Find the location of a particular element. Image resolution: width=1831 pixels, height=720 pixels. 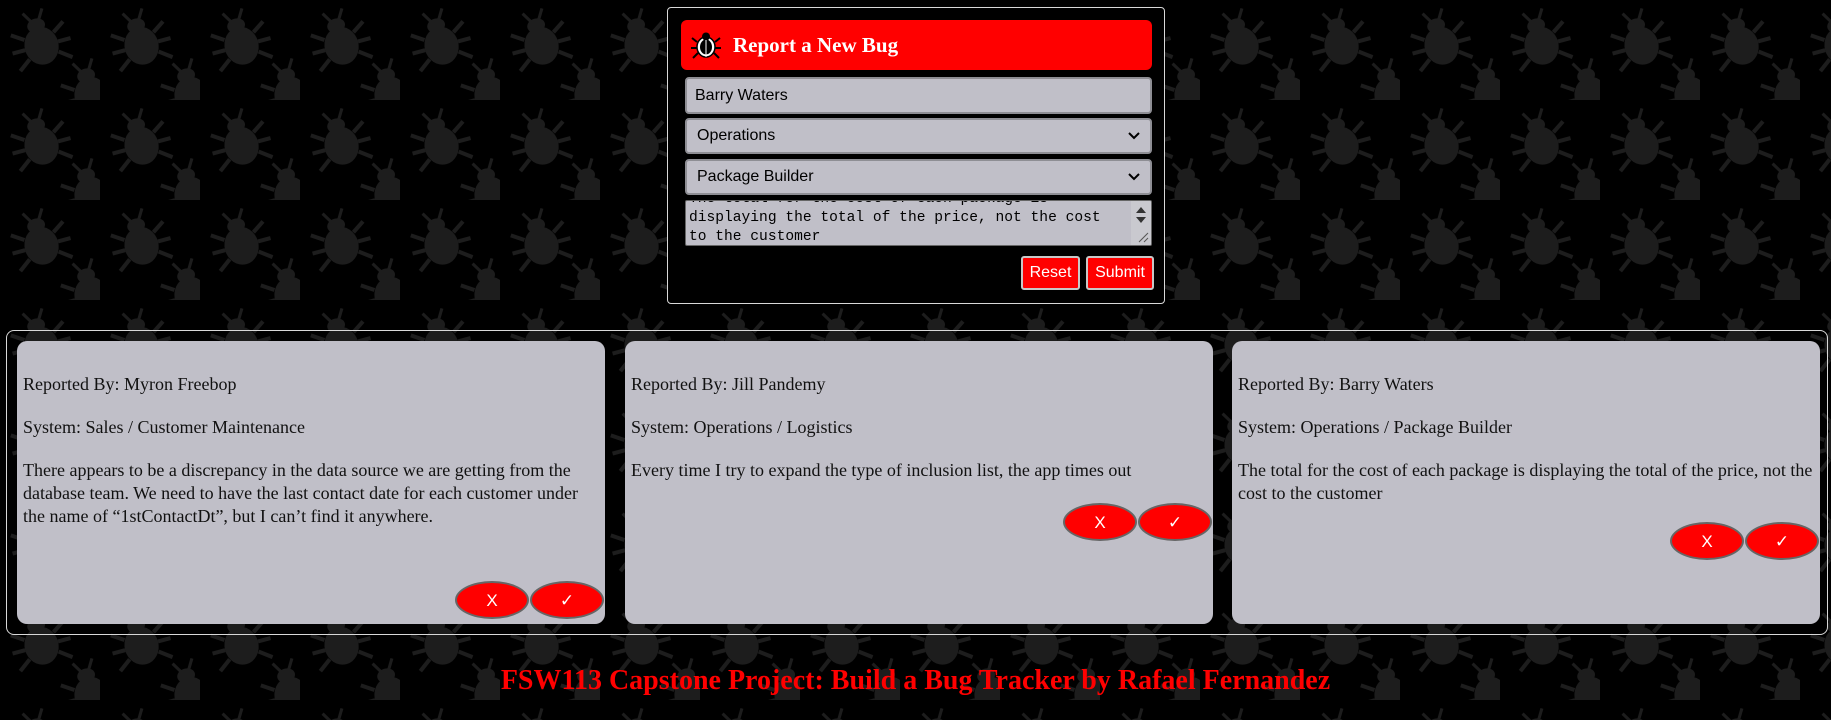

department-select: Operations is located at coordinates (918, 136).